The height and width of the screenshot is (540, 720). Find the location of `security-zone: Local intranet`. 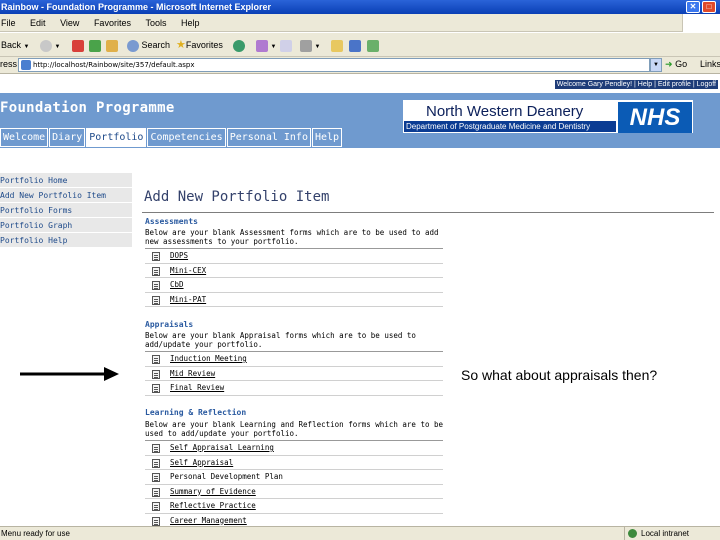

security-zone: Local intranet is located at coordinates (656, 533).